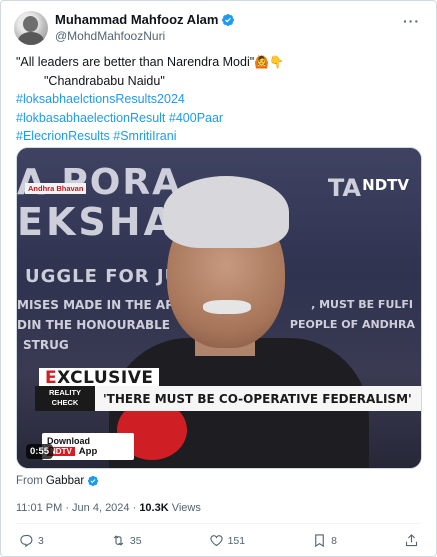  What do you see at coordinates (93, 325) in the screenshot?
I see `banner-text: DIN THE HONOURABLE` at bounding box center [93, 325].